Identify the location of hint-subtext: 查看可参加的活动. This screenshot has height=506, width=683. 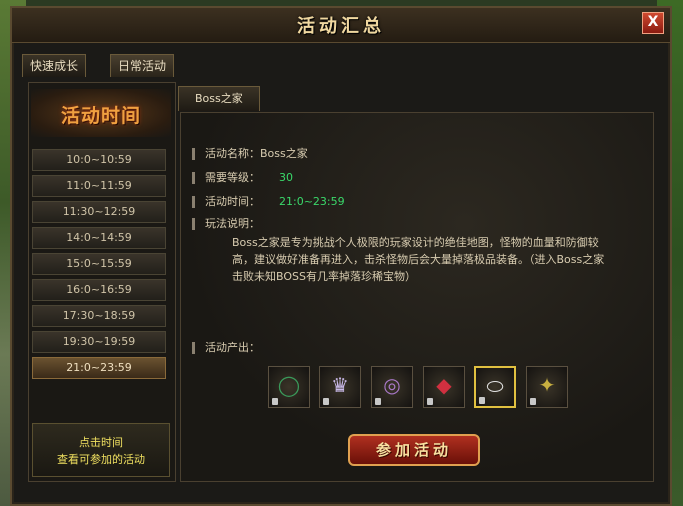
(101, 459).